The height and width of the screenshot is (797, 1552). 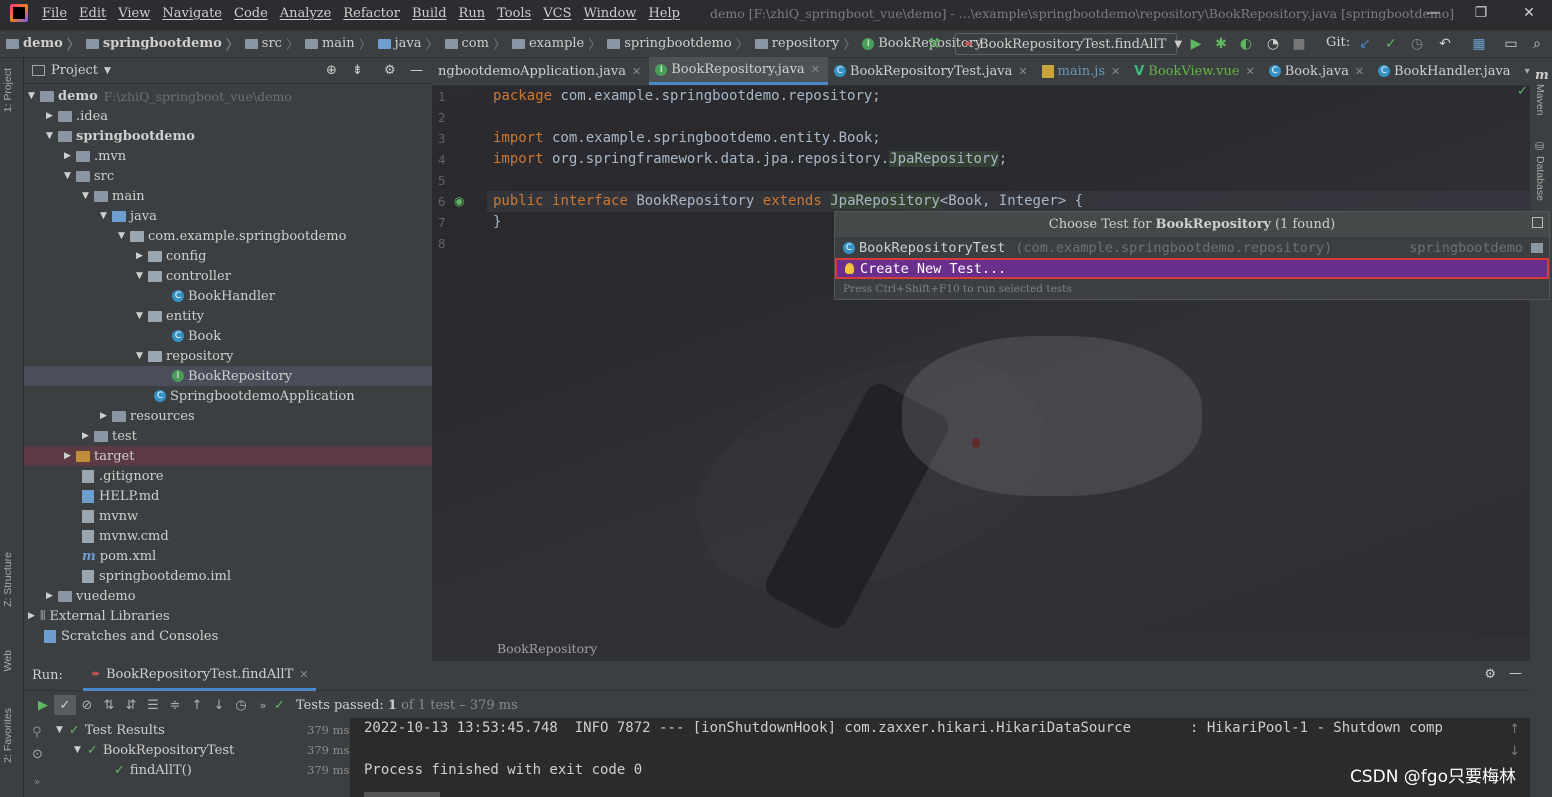 I want to click on tree-item-src: ▼ src, so click(x=228, y=176).